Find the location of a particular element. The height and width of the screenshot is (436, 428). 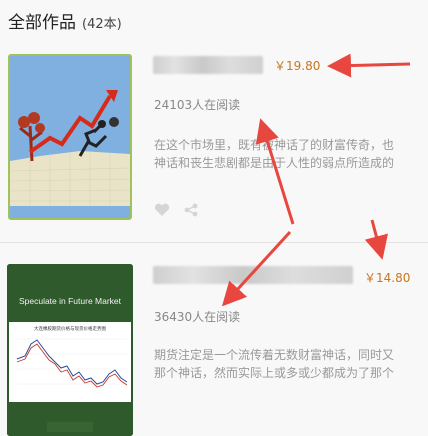

item-divider is located at coordinates (214, 242).